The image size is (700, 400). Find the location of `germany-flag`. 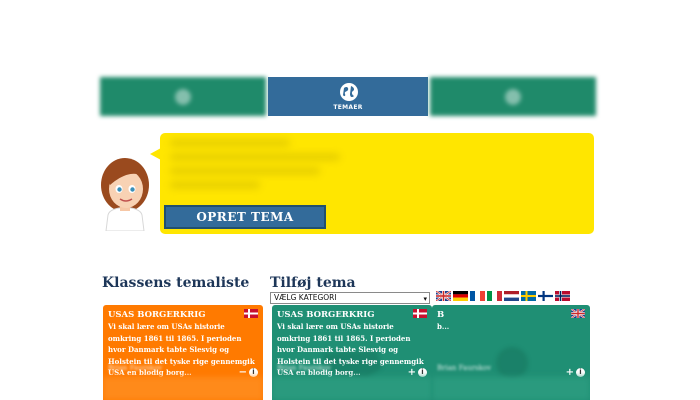

germany-flag is located at coordinates (460, 296).